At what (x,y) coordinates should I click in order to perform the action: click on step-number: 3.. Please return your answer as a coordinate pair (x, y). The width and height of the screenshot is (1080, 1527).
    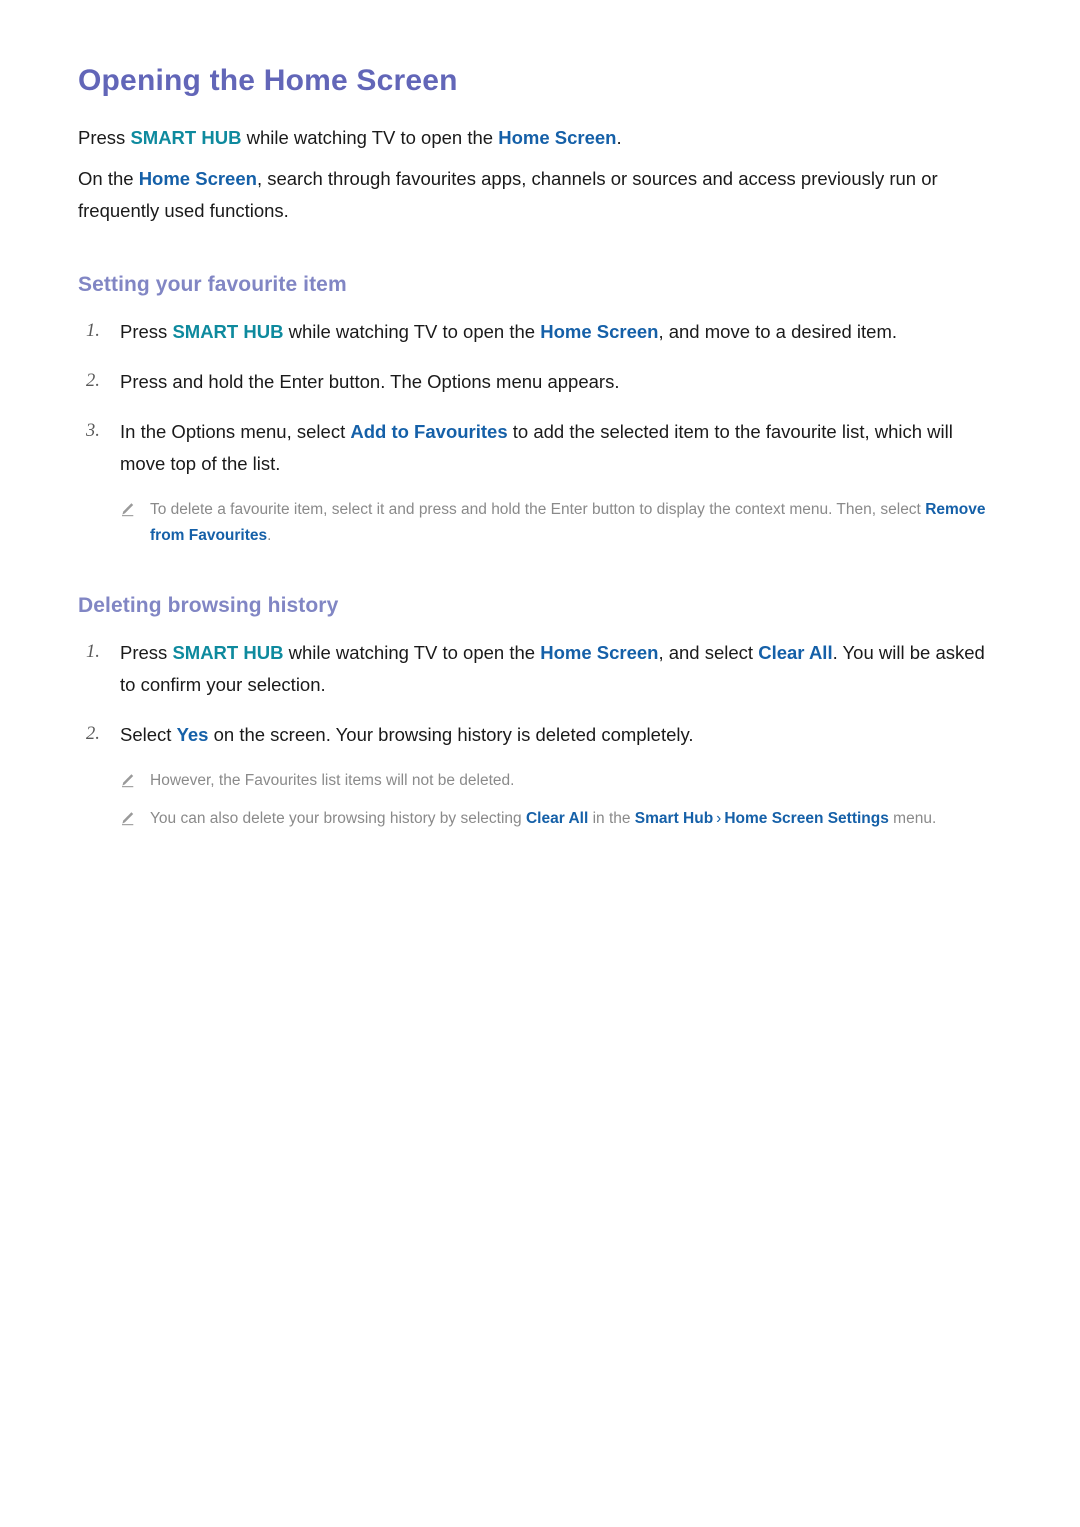
    Looking at the image, I should click on (93, 430).